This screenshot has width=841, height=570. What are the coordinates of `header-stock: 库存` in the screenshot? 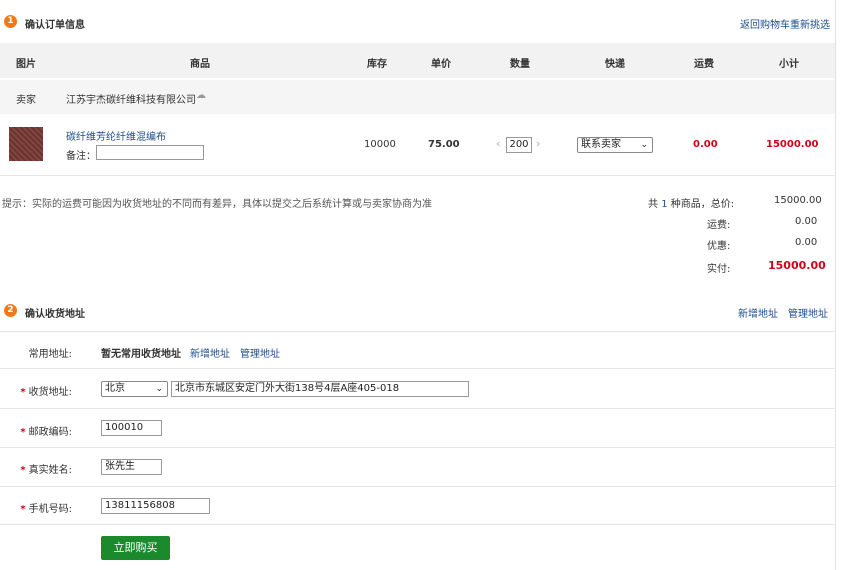 It's located at (377, 64).